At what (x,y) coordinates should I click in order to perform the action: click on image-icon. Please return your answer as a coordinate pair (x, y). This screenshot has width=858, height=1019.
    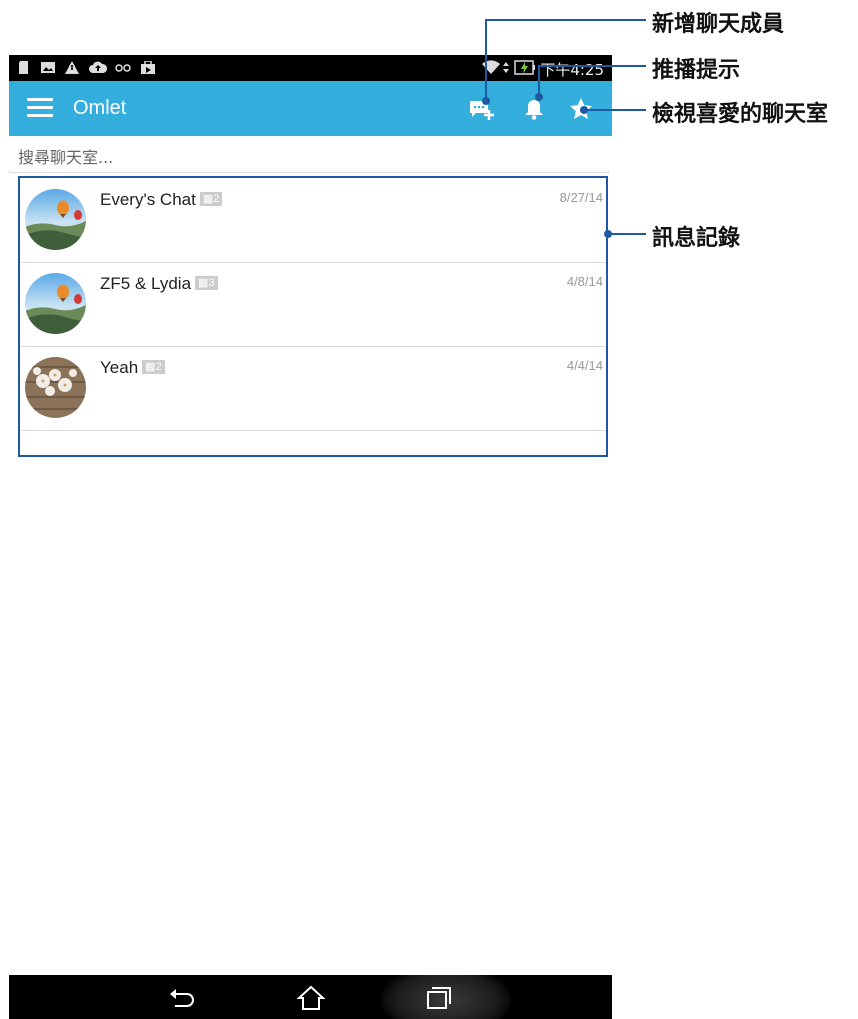
    Looking at the image, I should click on (48, 67).